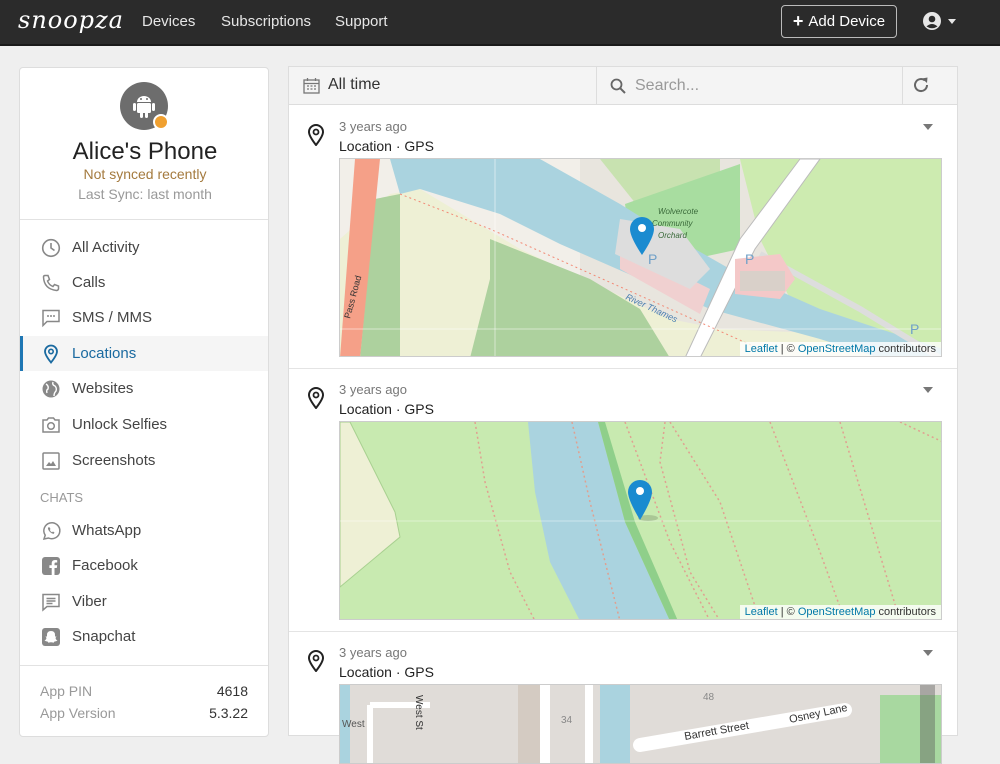 The image size is (1000, 764). What do you see at coordinates (144, 691) in the screenshot?
I see `app-pin-row: App PIN 4618` at bounding box center [144, 691].